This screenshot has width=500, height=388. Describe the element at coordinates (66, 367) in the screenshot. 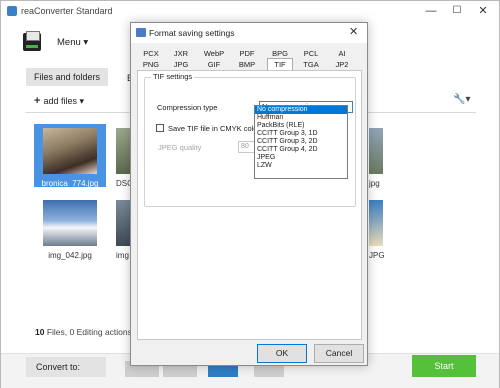

I see `convert-to-label: Convert to:` at that location.